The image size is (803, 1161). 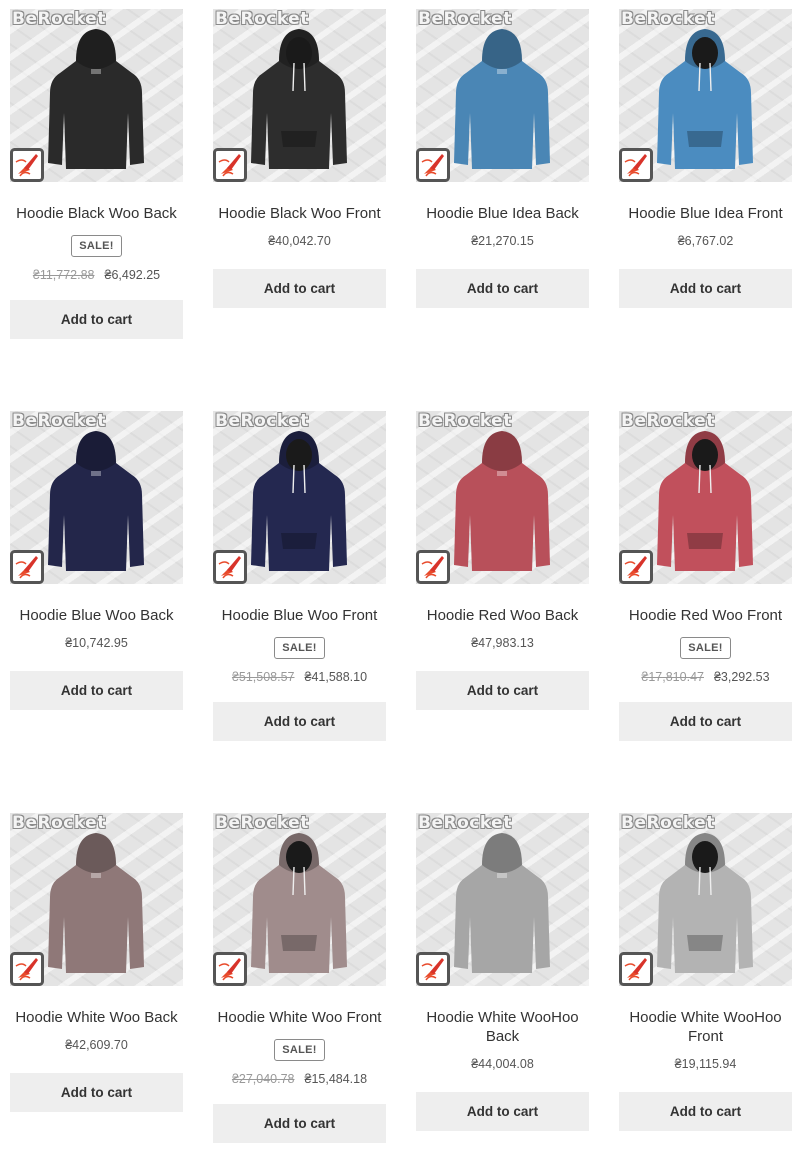 I want to click on product-price: ₴10,742.95, so click(x=96, y=643).